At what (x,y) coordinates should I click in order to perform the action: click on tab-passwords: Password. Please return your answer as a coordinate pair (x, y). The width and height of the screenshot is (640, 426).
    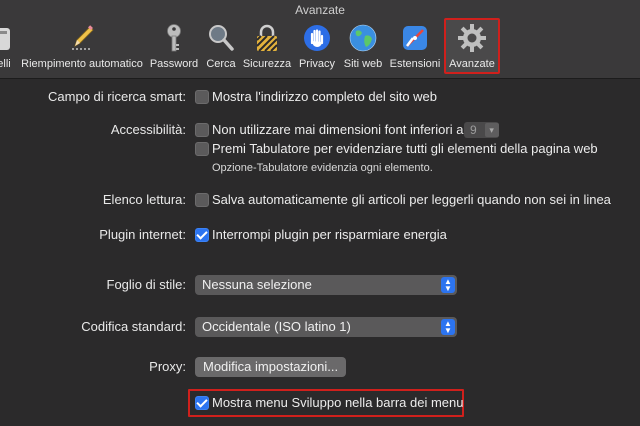
    Looking at the image, I should click on (174, 45).